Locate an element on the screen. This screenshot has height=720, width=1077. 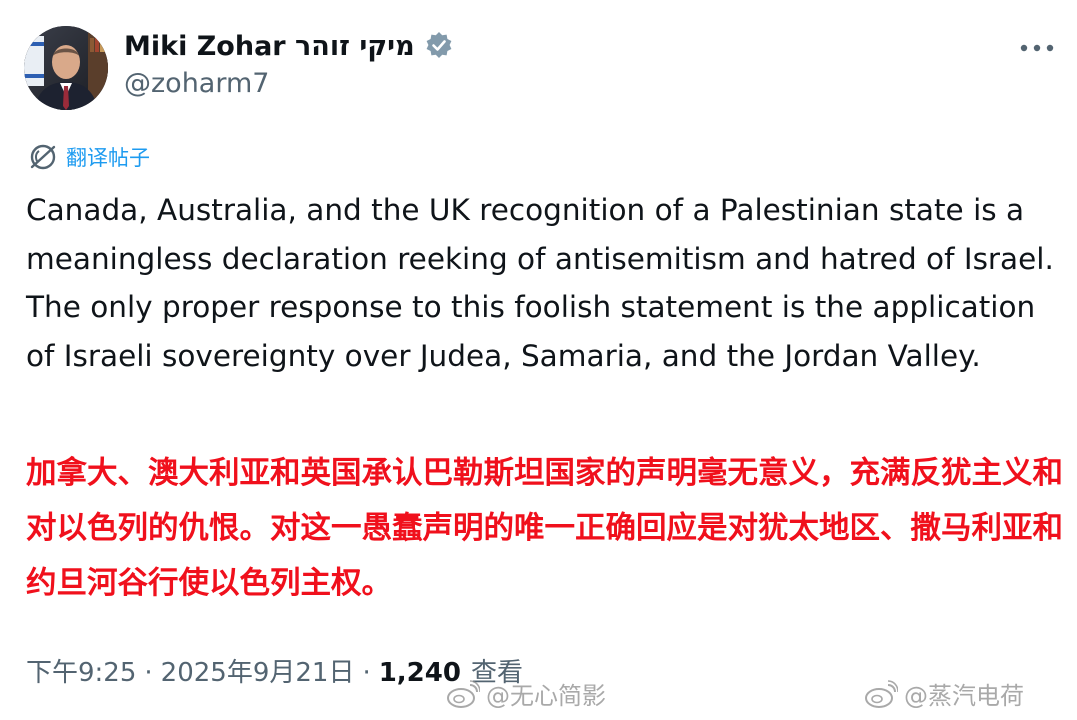
translate-post-label: 翻译帖子 is located at coordinates (108, 157).